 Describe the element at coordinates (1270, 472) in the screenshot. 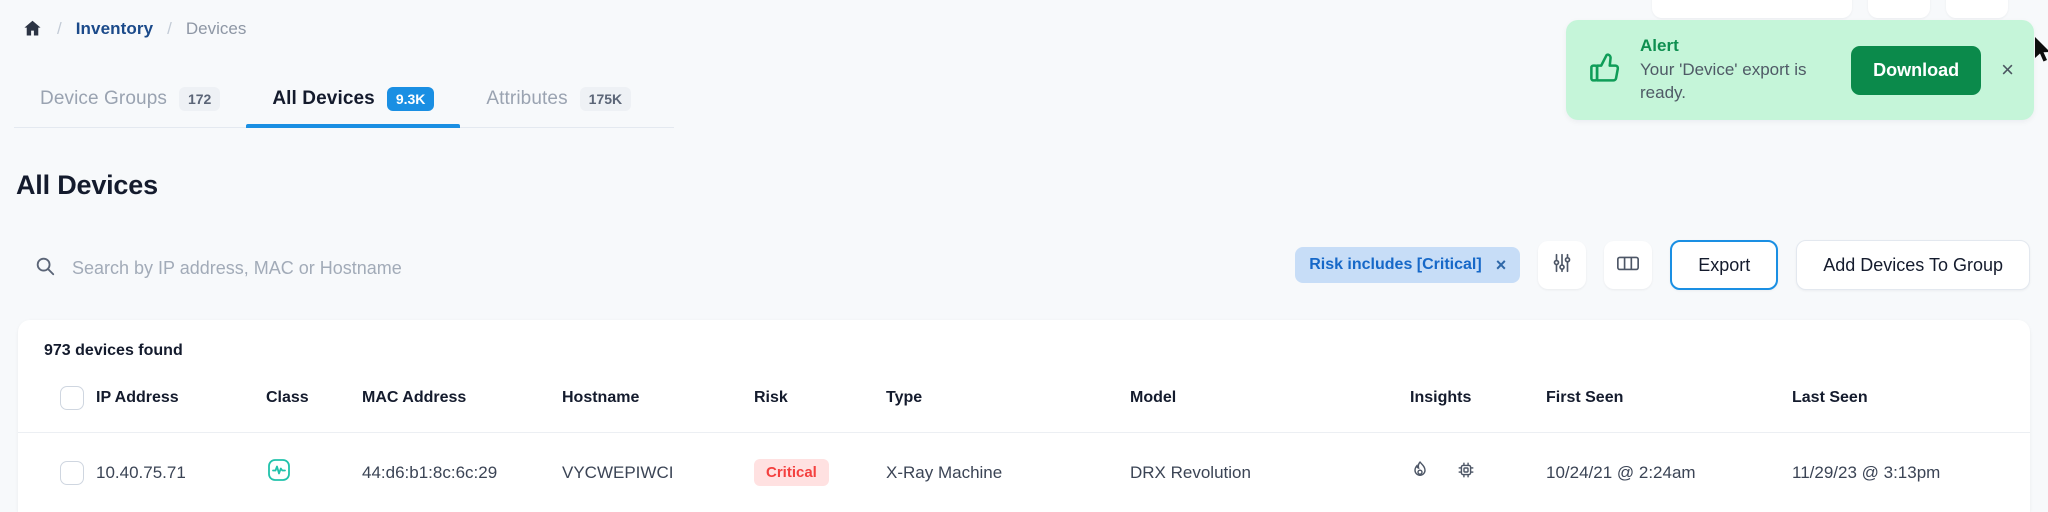

I see `cell-model: DRX Revolution` at that location.